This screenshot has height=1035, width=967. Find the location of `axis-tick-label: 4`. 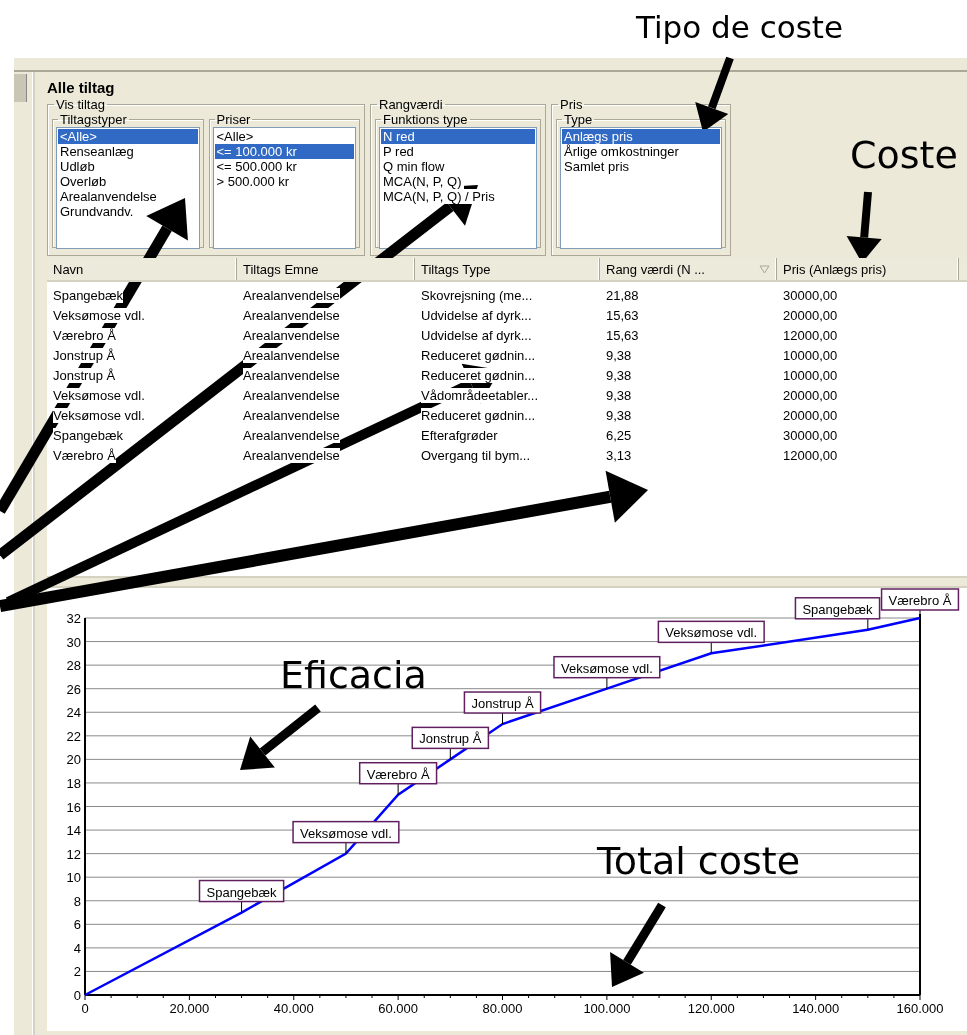

axis-tick-label: 4 is located at coordinates (77, 948).